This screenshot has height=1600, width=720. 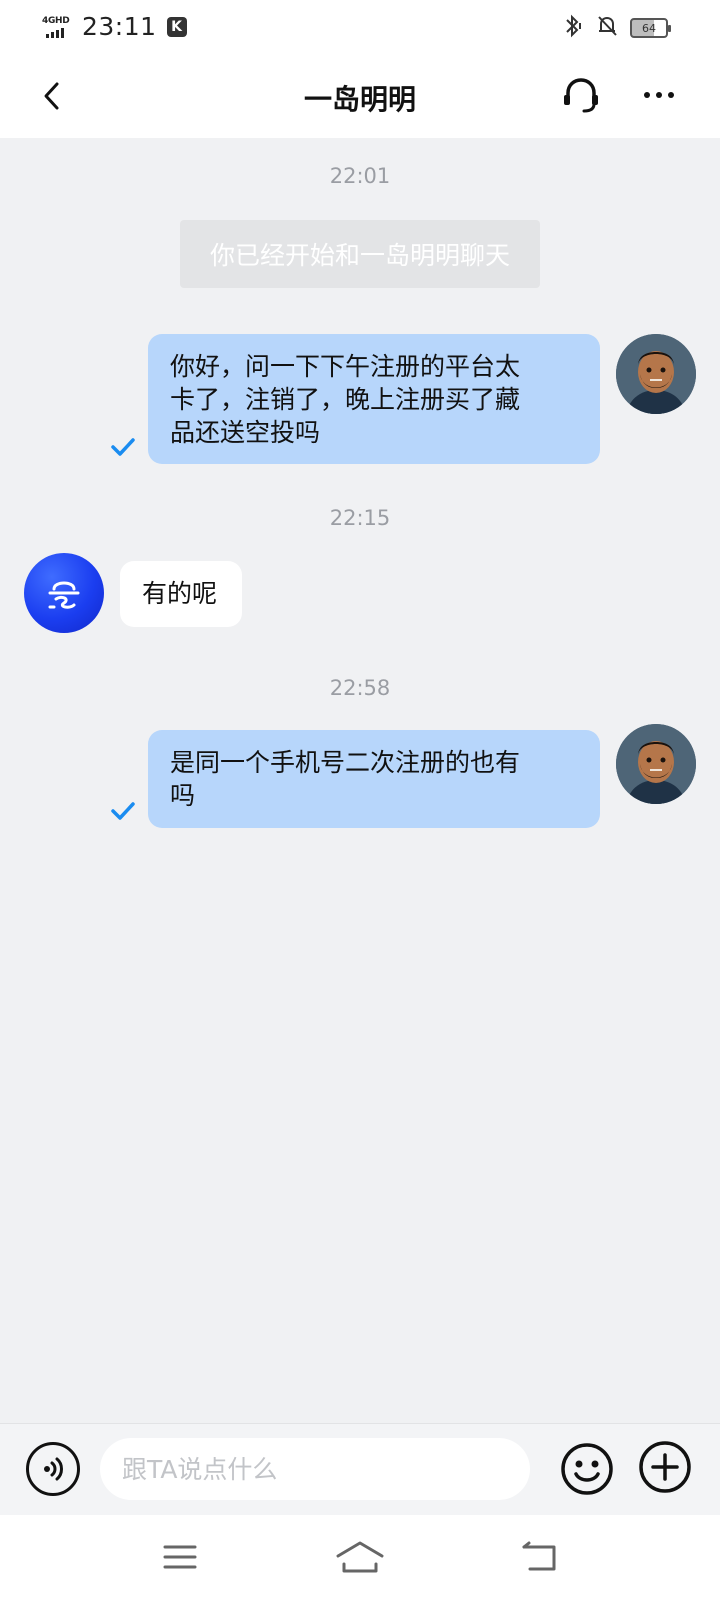 I want to click on emoji-button, so click(x=587, y=1469).